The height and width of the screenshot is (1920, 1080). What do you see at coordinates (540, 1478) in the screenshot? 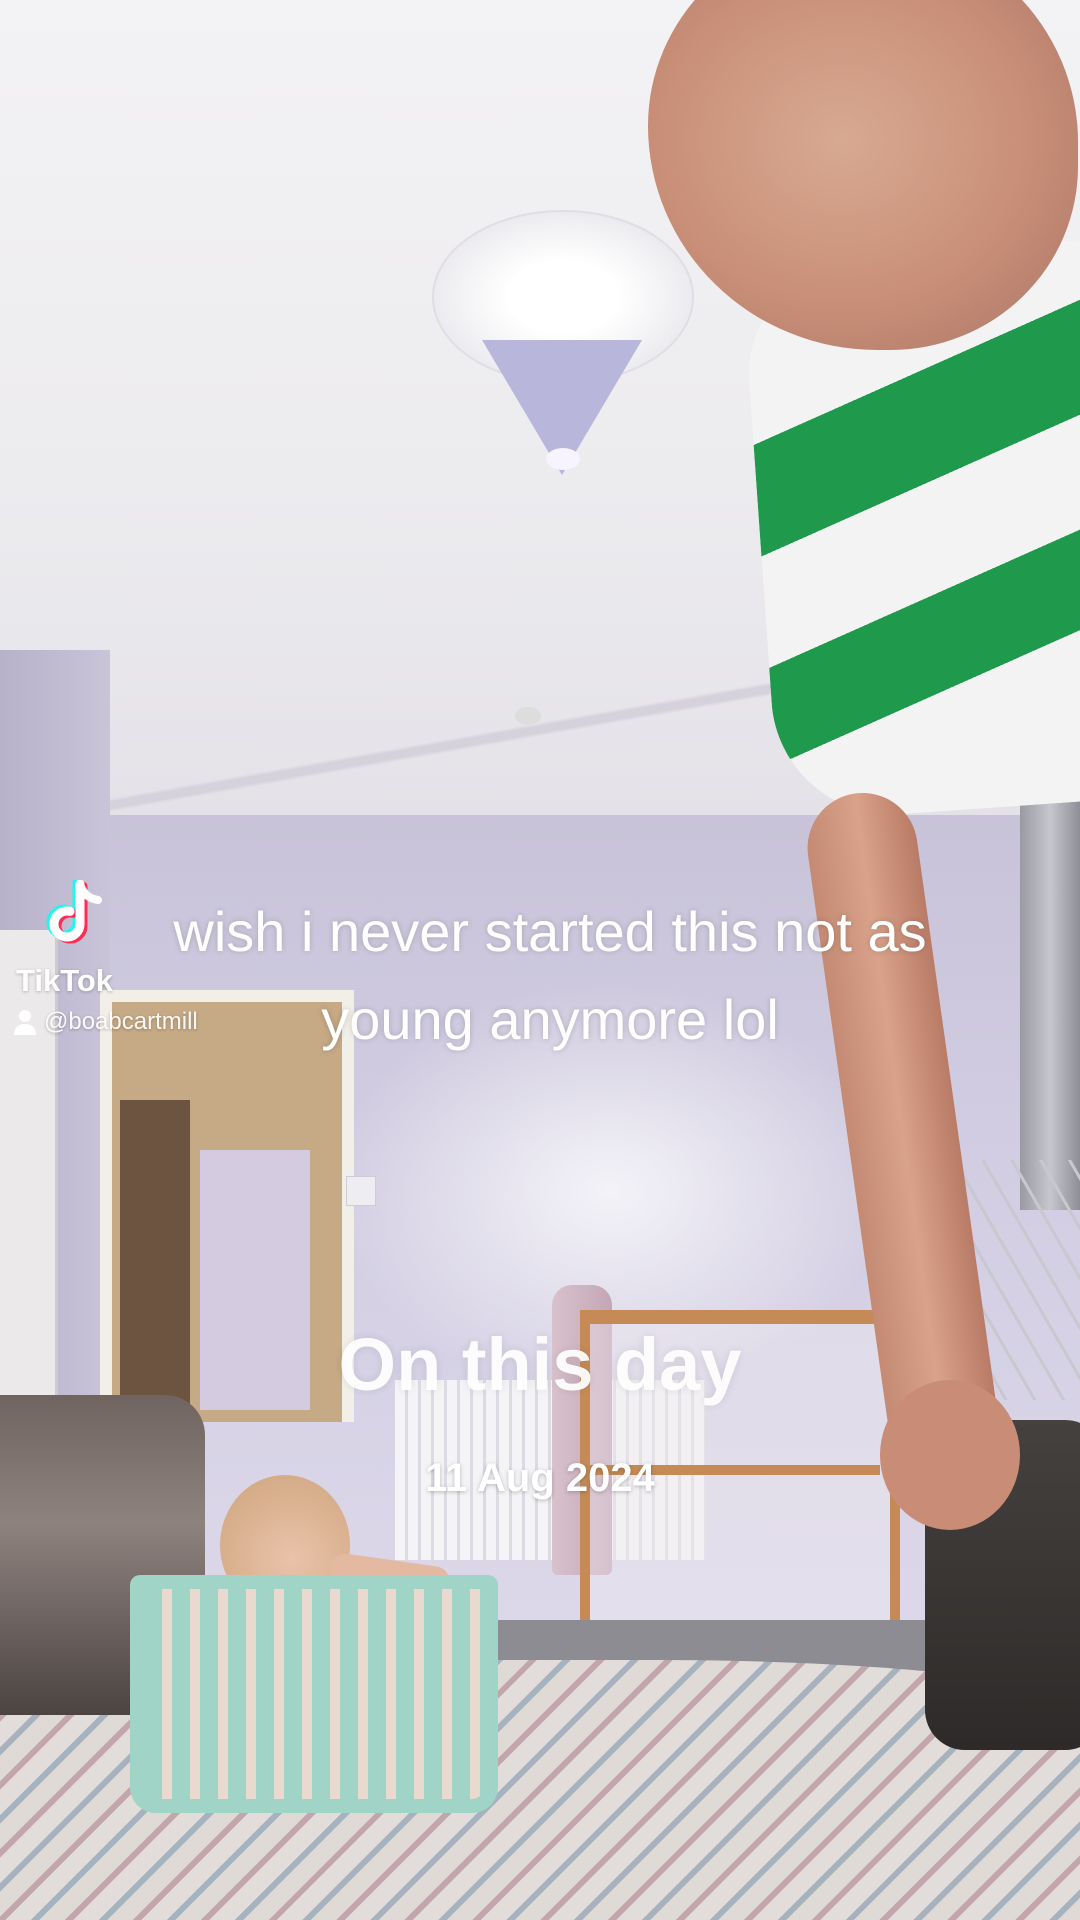
I see `memory-date: 11 Aug 2024` at bounding box center [540, 1478].